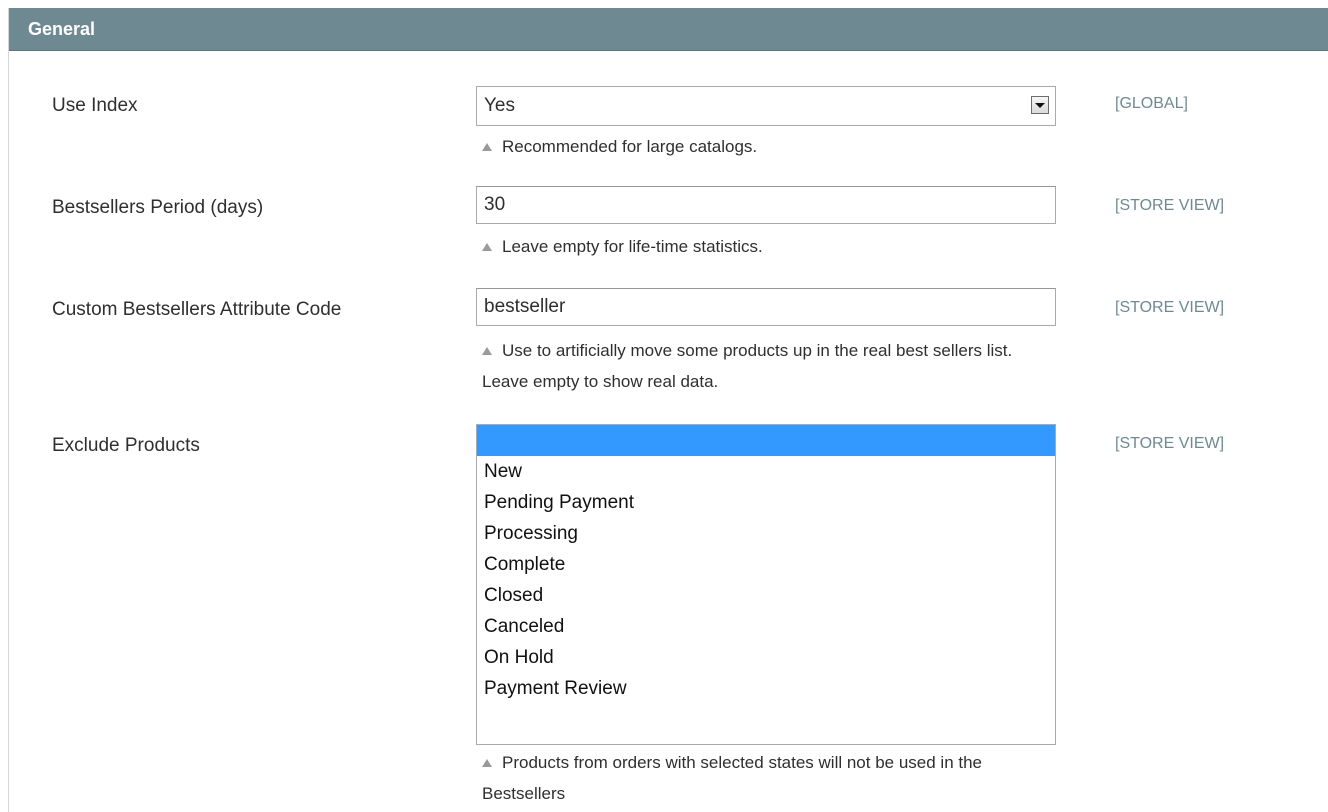  Describe the element at coordinates (630, 146) in the screenshot. I see `use-index-note-text: Recommended for large catalogs.` at that location.